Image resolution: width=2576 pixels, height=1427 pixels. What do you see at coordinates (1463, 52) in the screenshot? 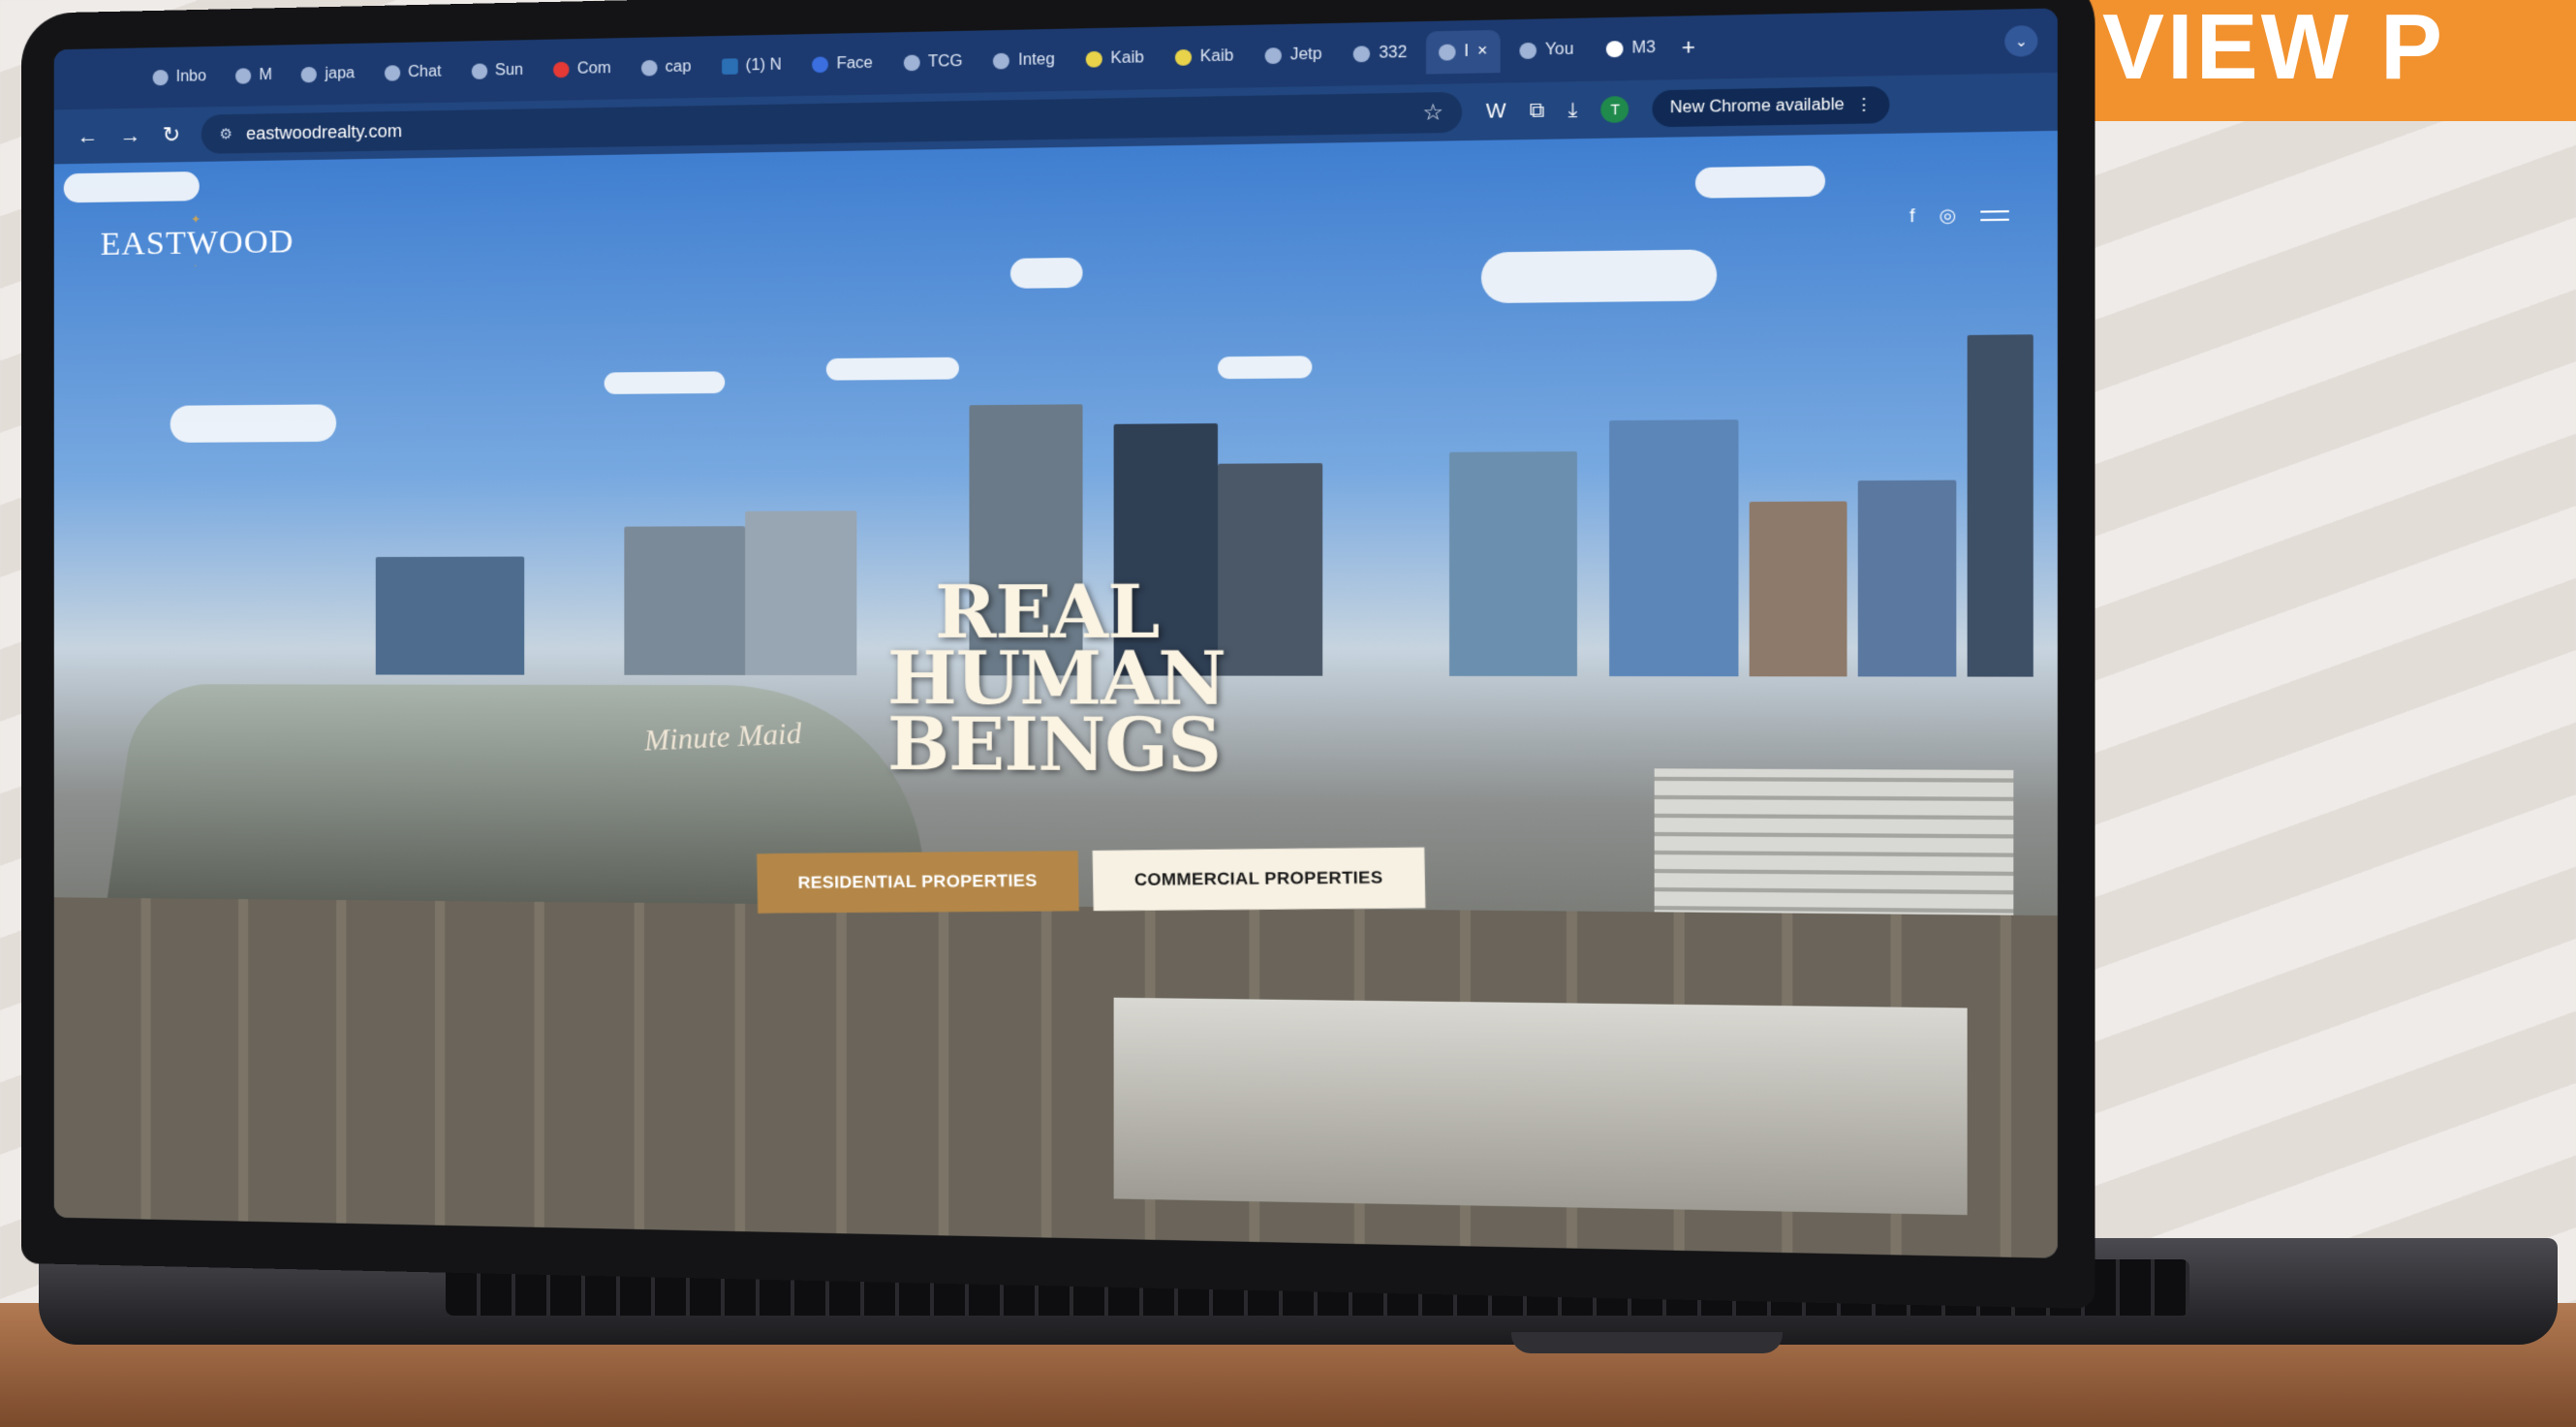
I see `browser-tab-active: I ×` at bounding box center [1463, 52].